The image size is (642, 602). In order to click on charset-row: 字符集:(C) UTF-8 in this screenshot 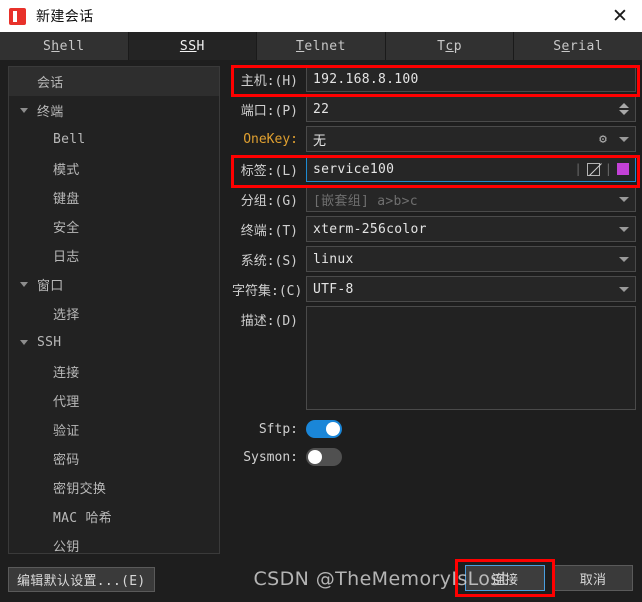, I will do `click(434, 289)`.